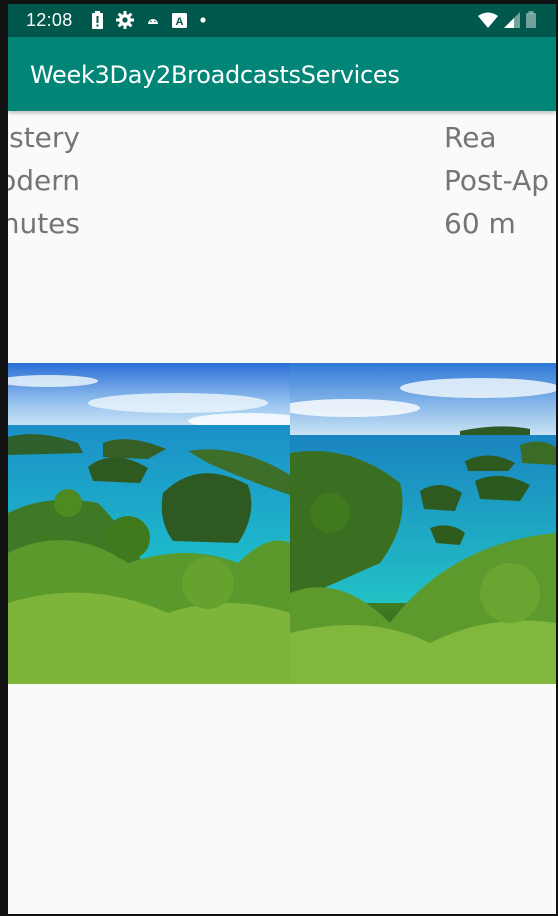 The width and height of the screenshot is (558, 916). I want to click on status-time: 12:08, so click(49, 20).